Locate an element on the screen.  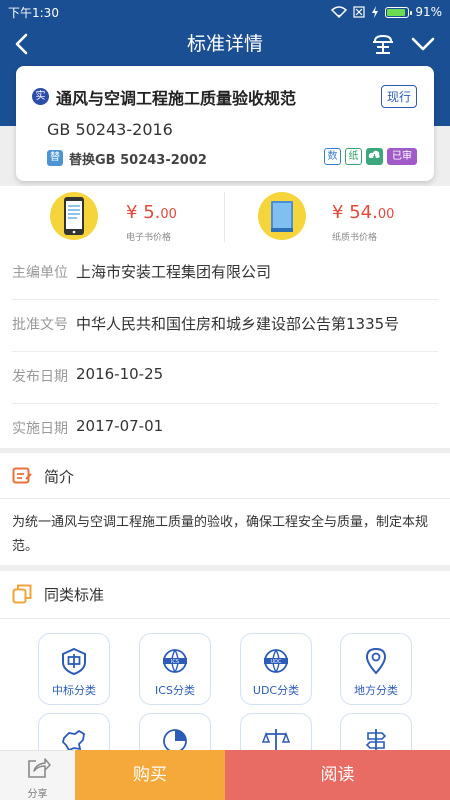
category-region is located at coordinates (74, 731).